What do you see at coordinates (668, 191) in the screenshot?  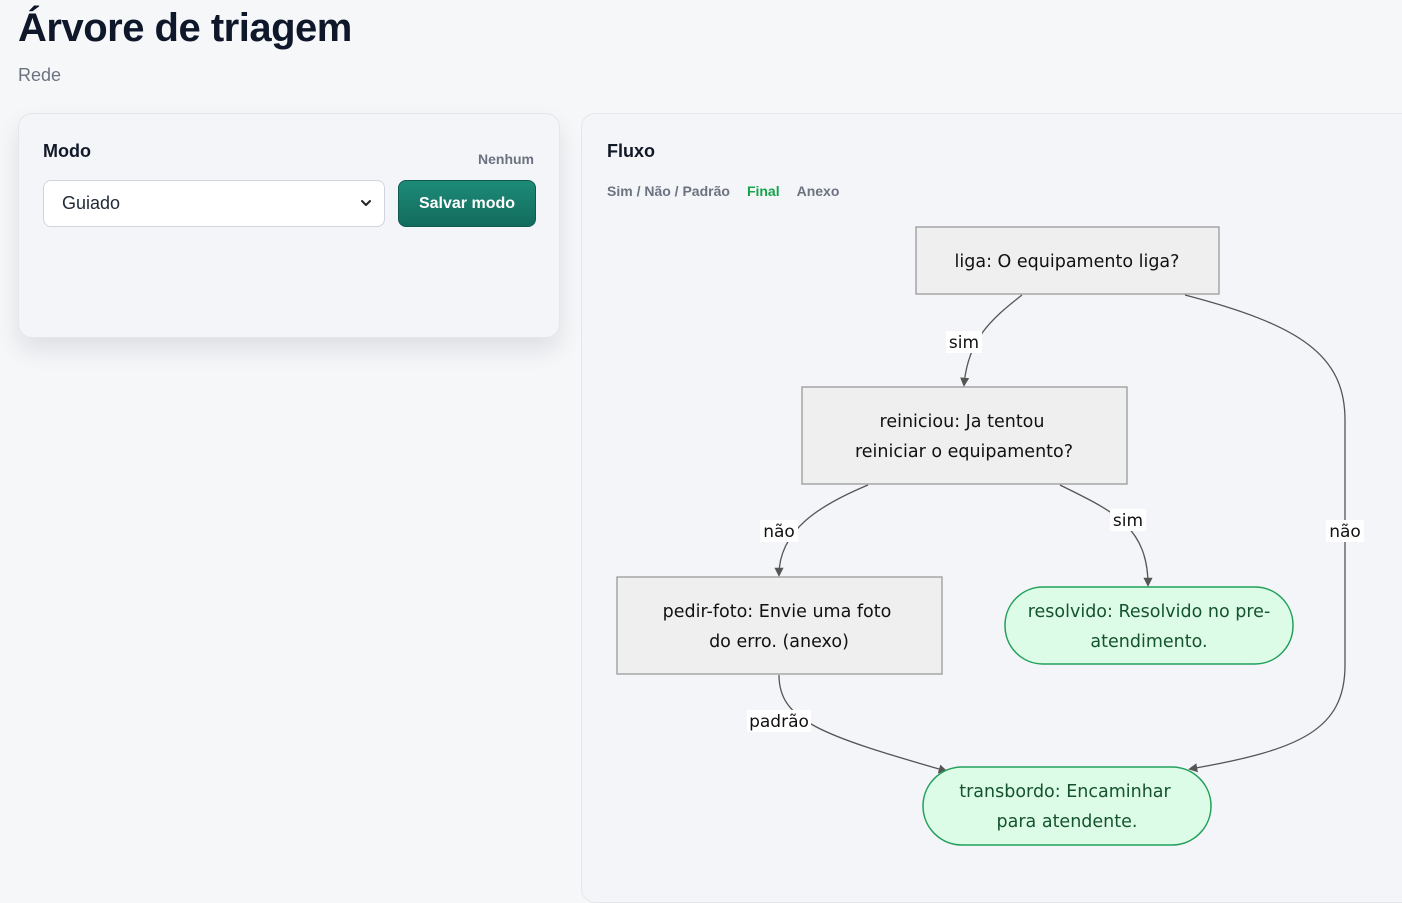 I see `legend-decision: Sim / Não / Padrão` at bounding box center [668, 191].